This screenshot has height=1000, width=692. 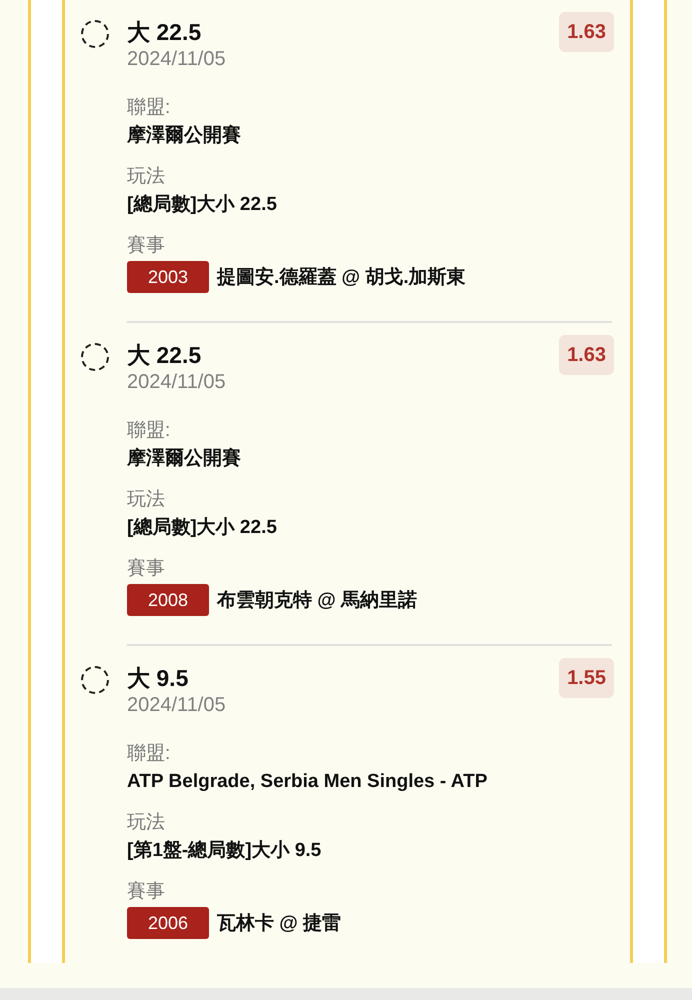 What do you see at coordinates (586, 678) in the screenshot?
I see `odds-badge: 1.55` at bounding box center [586, 678].